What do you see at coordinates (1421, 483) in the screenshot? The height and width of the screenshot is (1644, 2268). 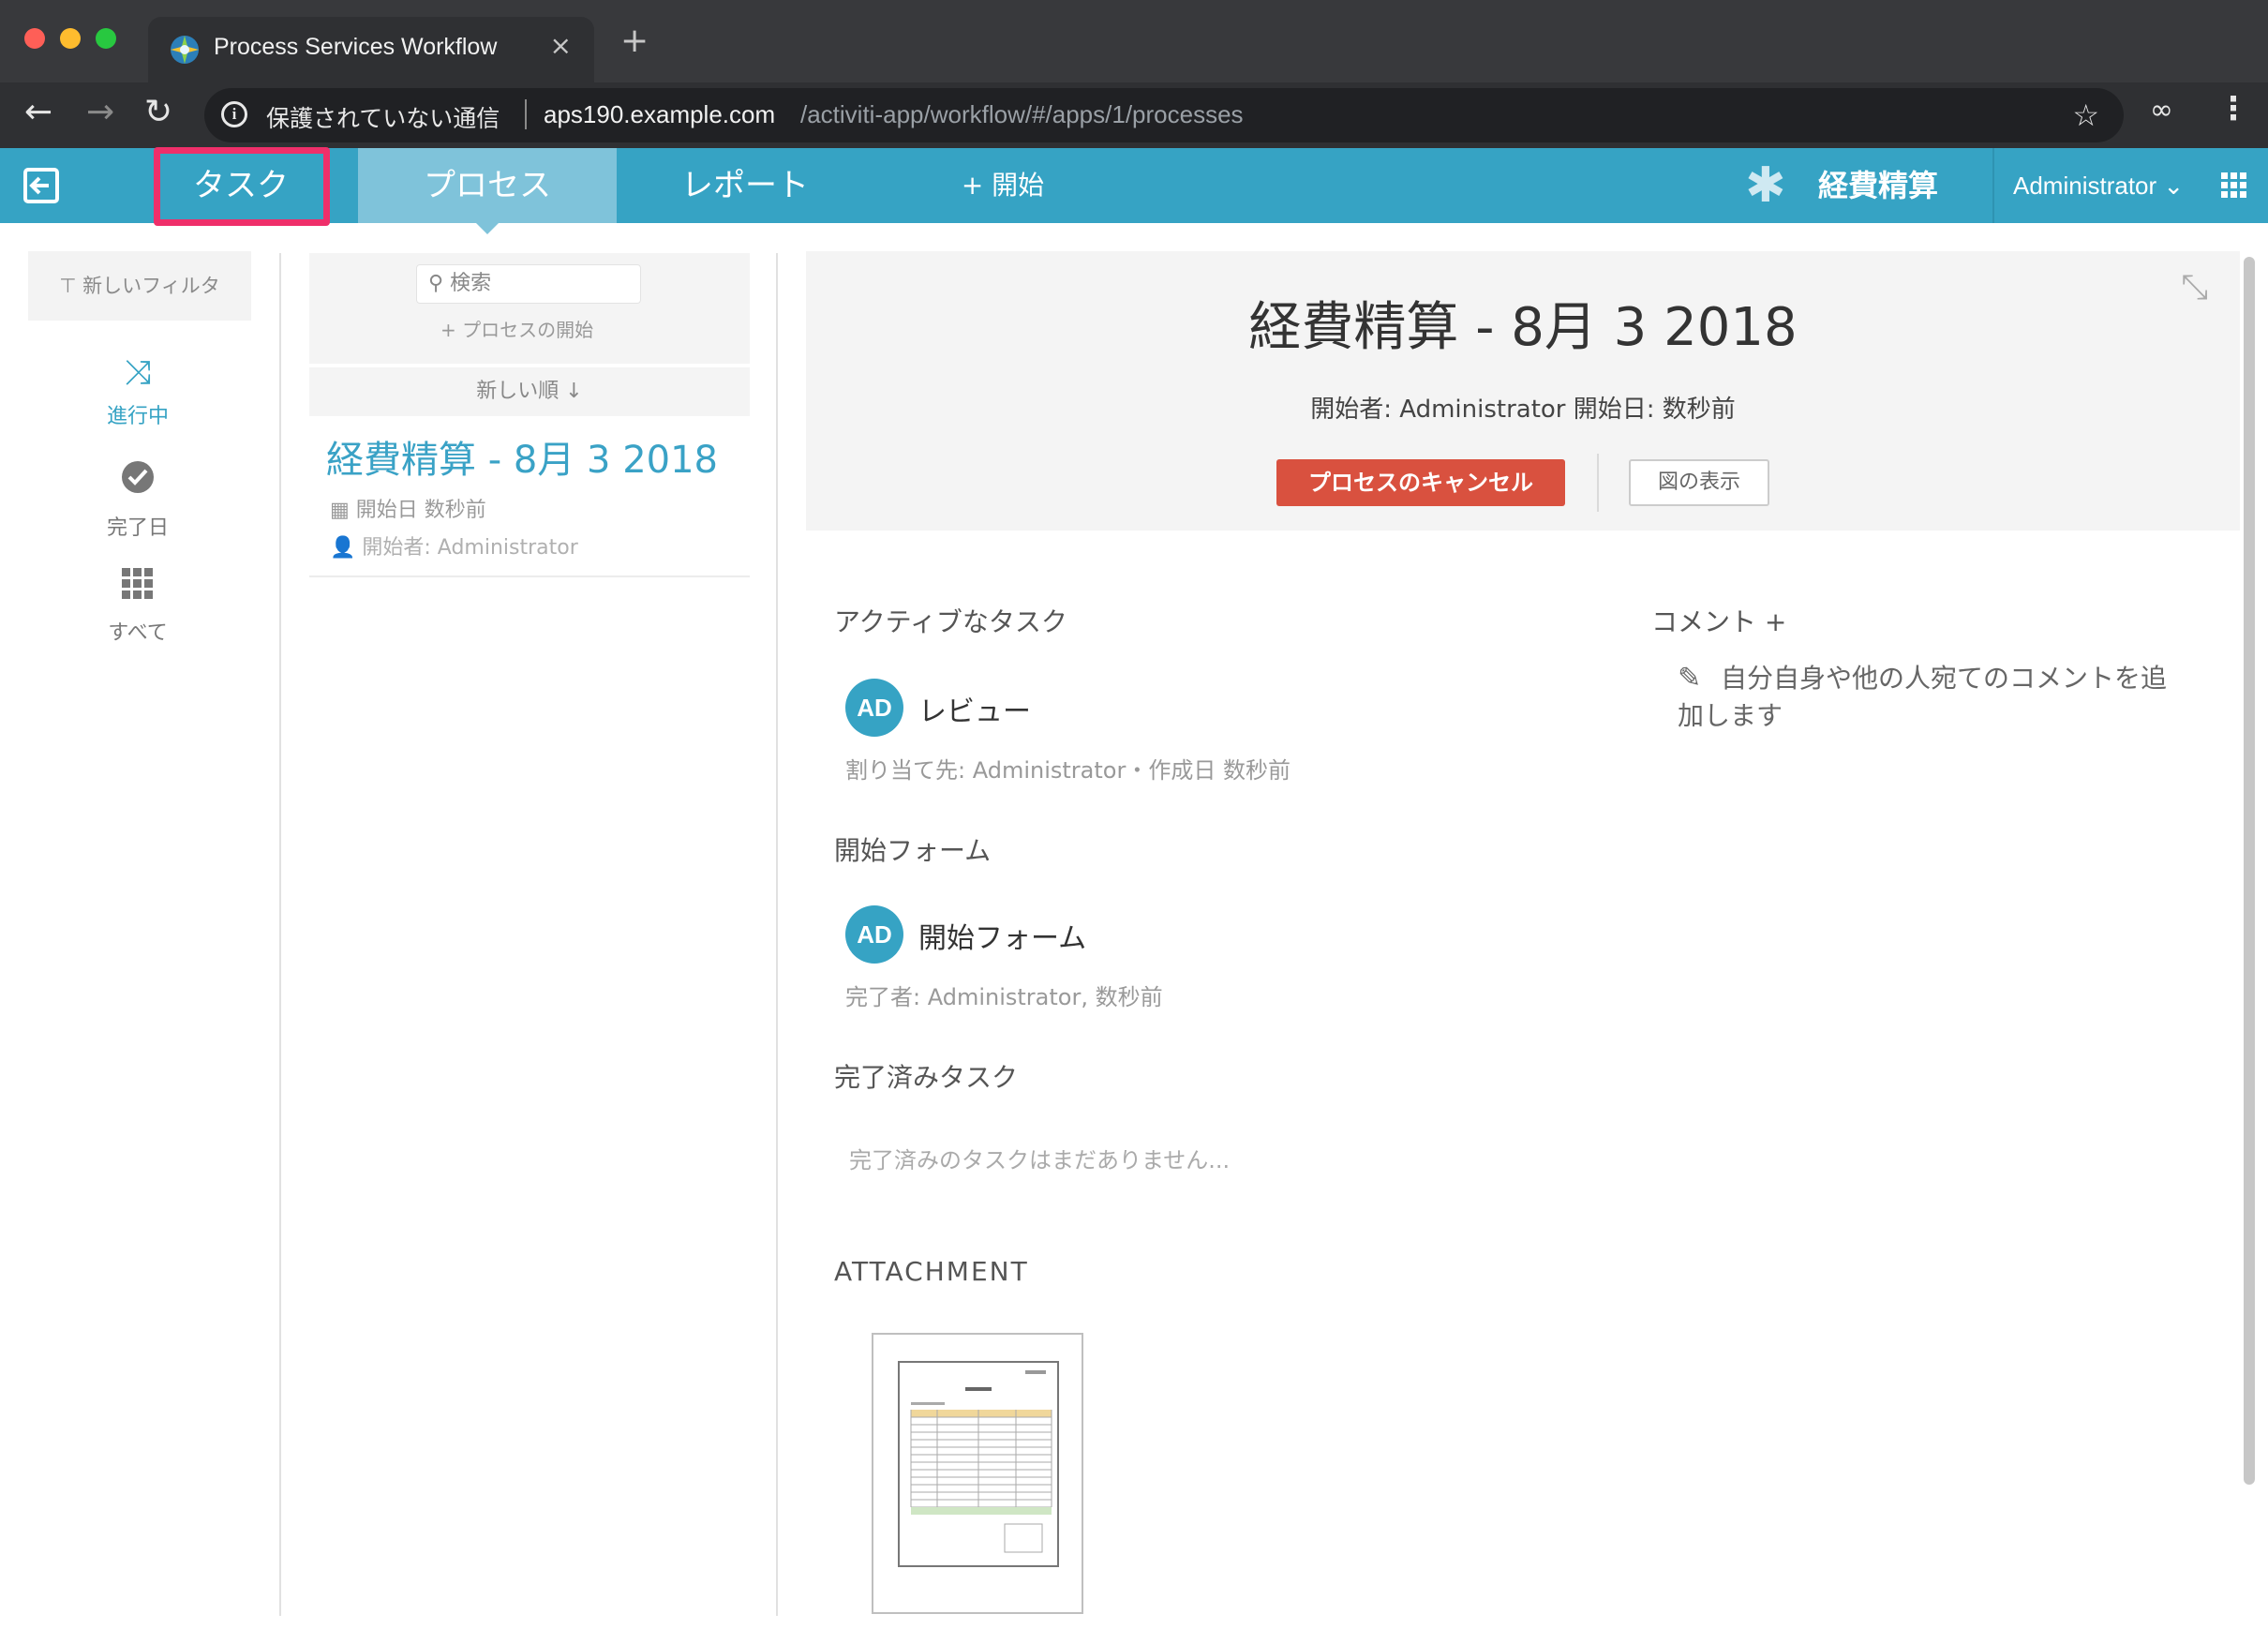 I see `cancel-process-button: プロセスのキャンセル` at bounding box center [1421, 483].